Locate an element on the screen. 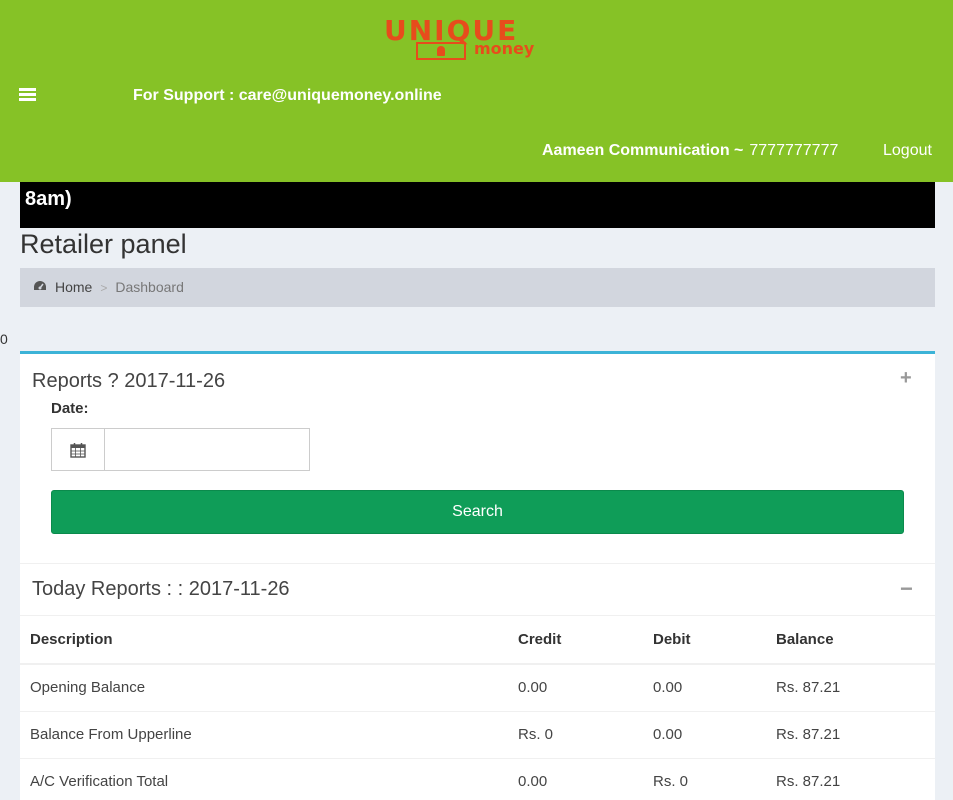  stray-text: 0 is located at coordinates (4, 339).